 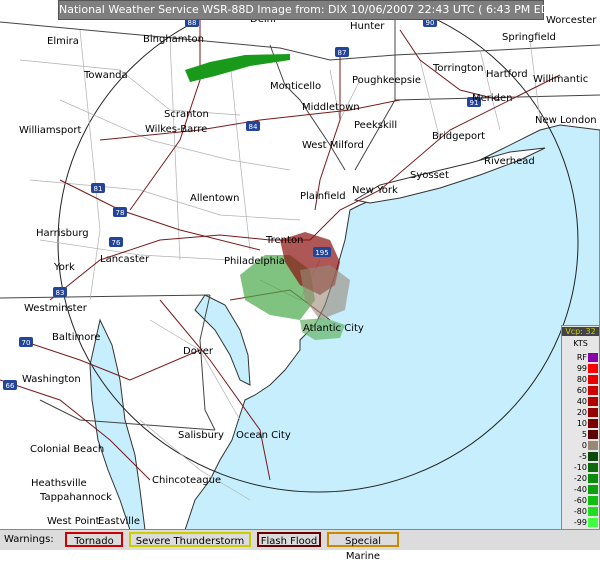 What do you see at coordinates (116, 243) in the screenshot?
I see `i76-shield: 76` at bounding box center [116, 243].